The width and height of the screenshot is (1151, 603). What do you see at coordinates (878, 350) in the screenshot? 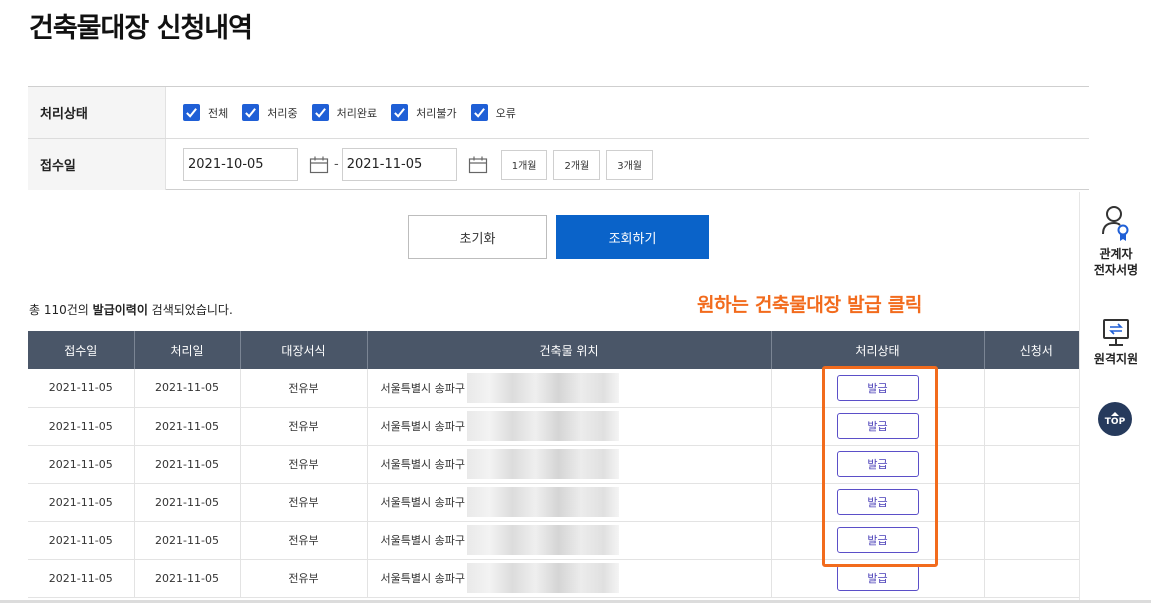
I see `header-status: 처리상태` at bounding box center [878, 350].